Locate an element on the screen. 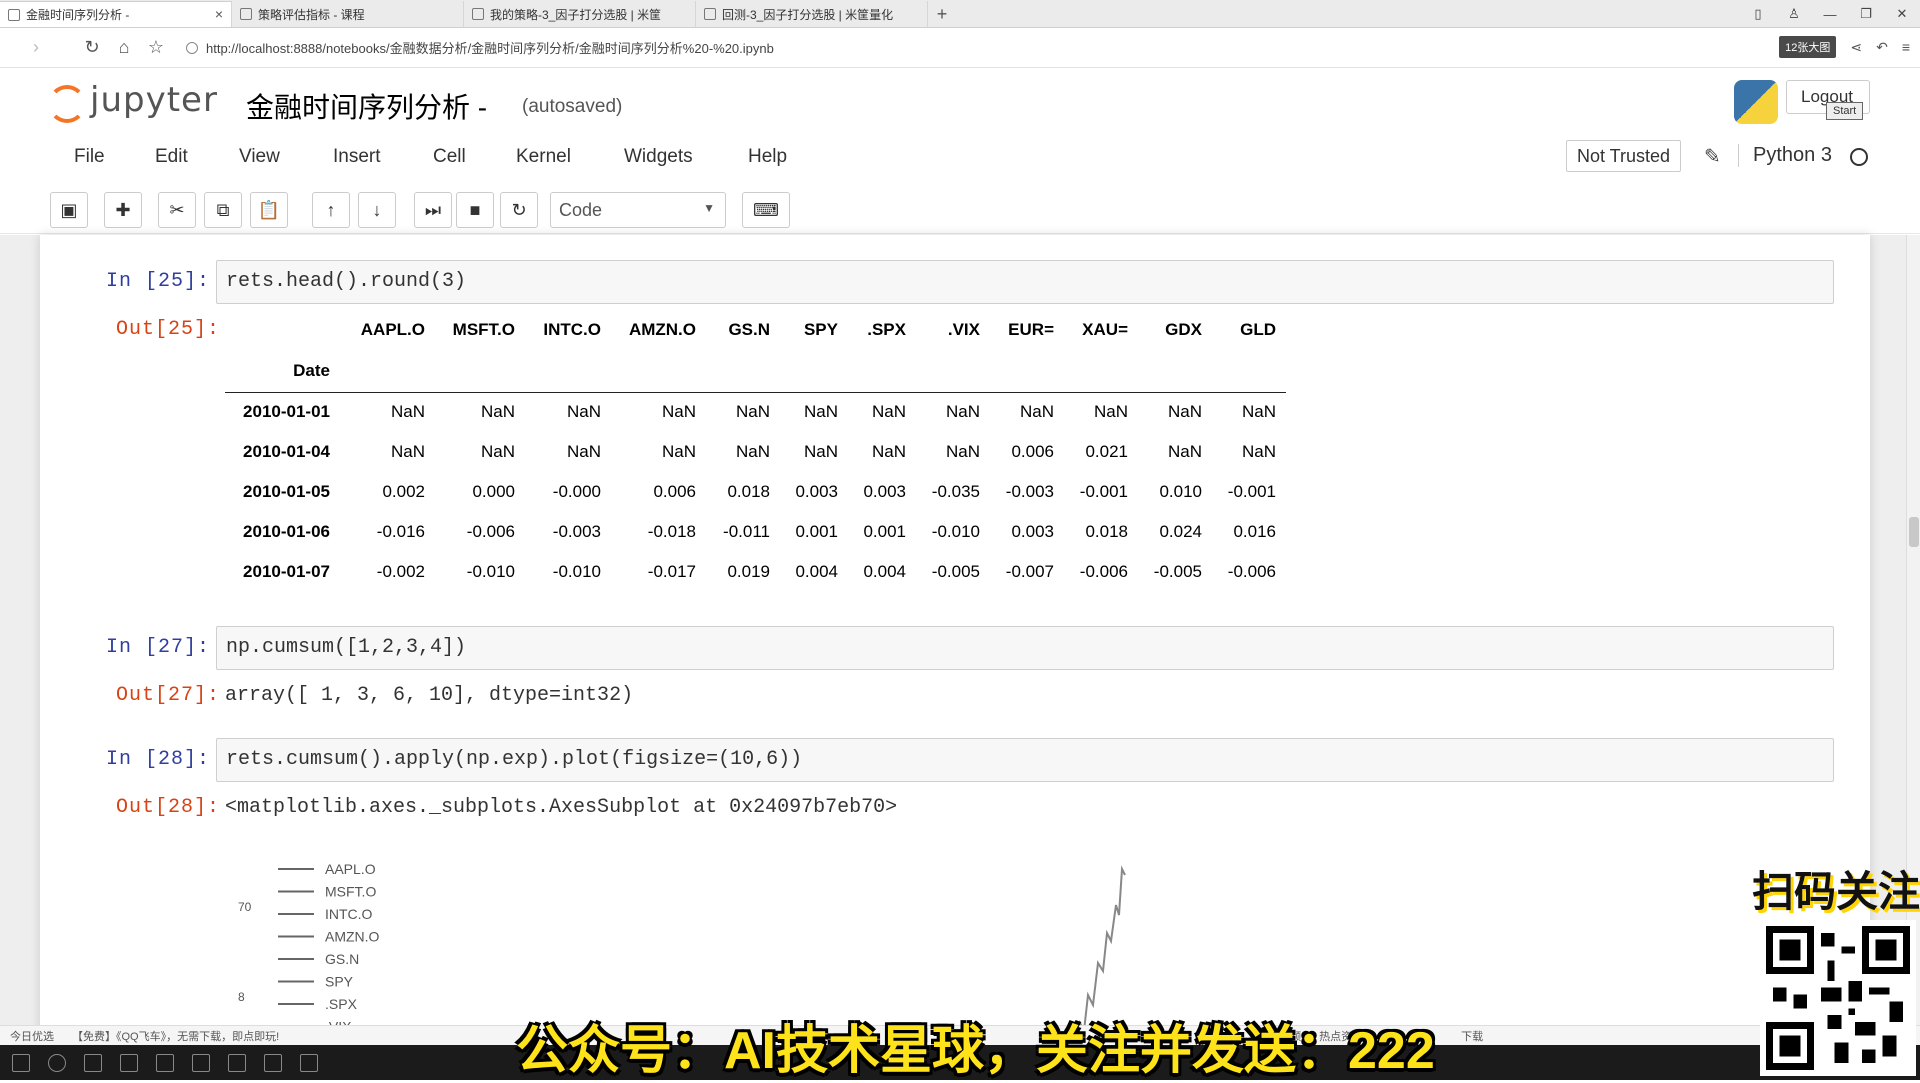  copy-icon: ⧉ is located at coordinates (223, 210).